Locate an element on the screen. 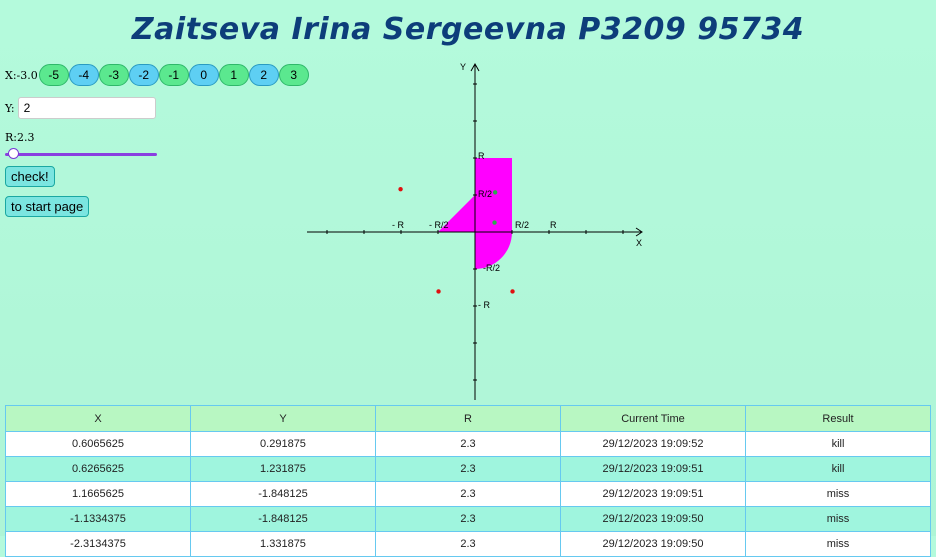 Image resolution: width=936 pixels, height=557 pixels. y-label: Y: is located at coordinates (10, 108).